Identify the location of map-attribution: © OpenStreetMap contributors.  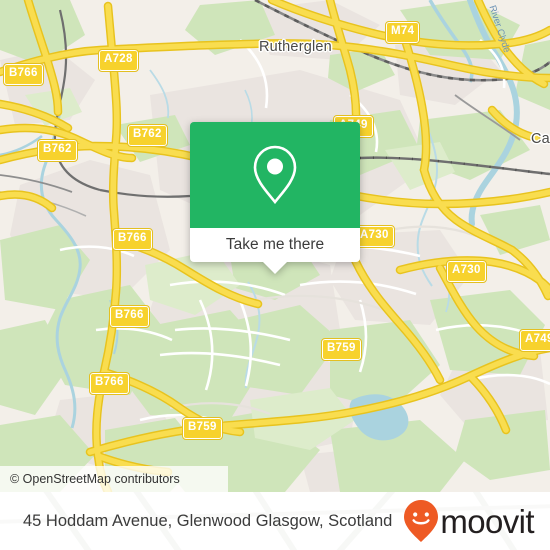
(114, 479).